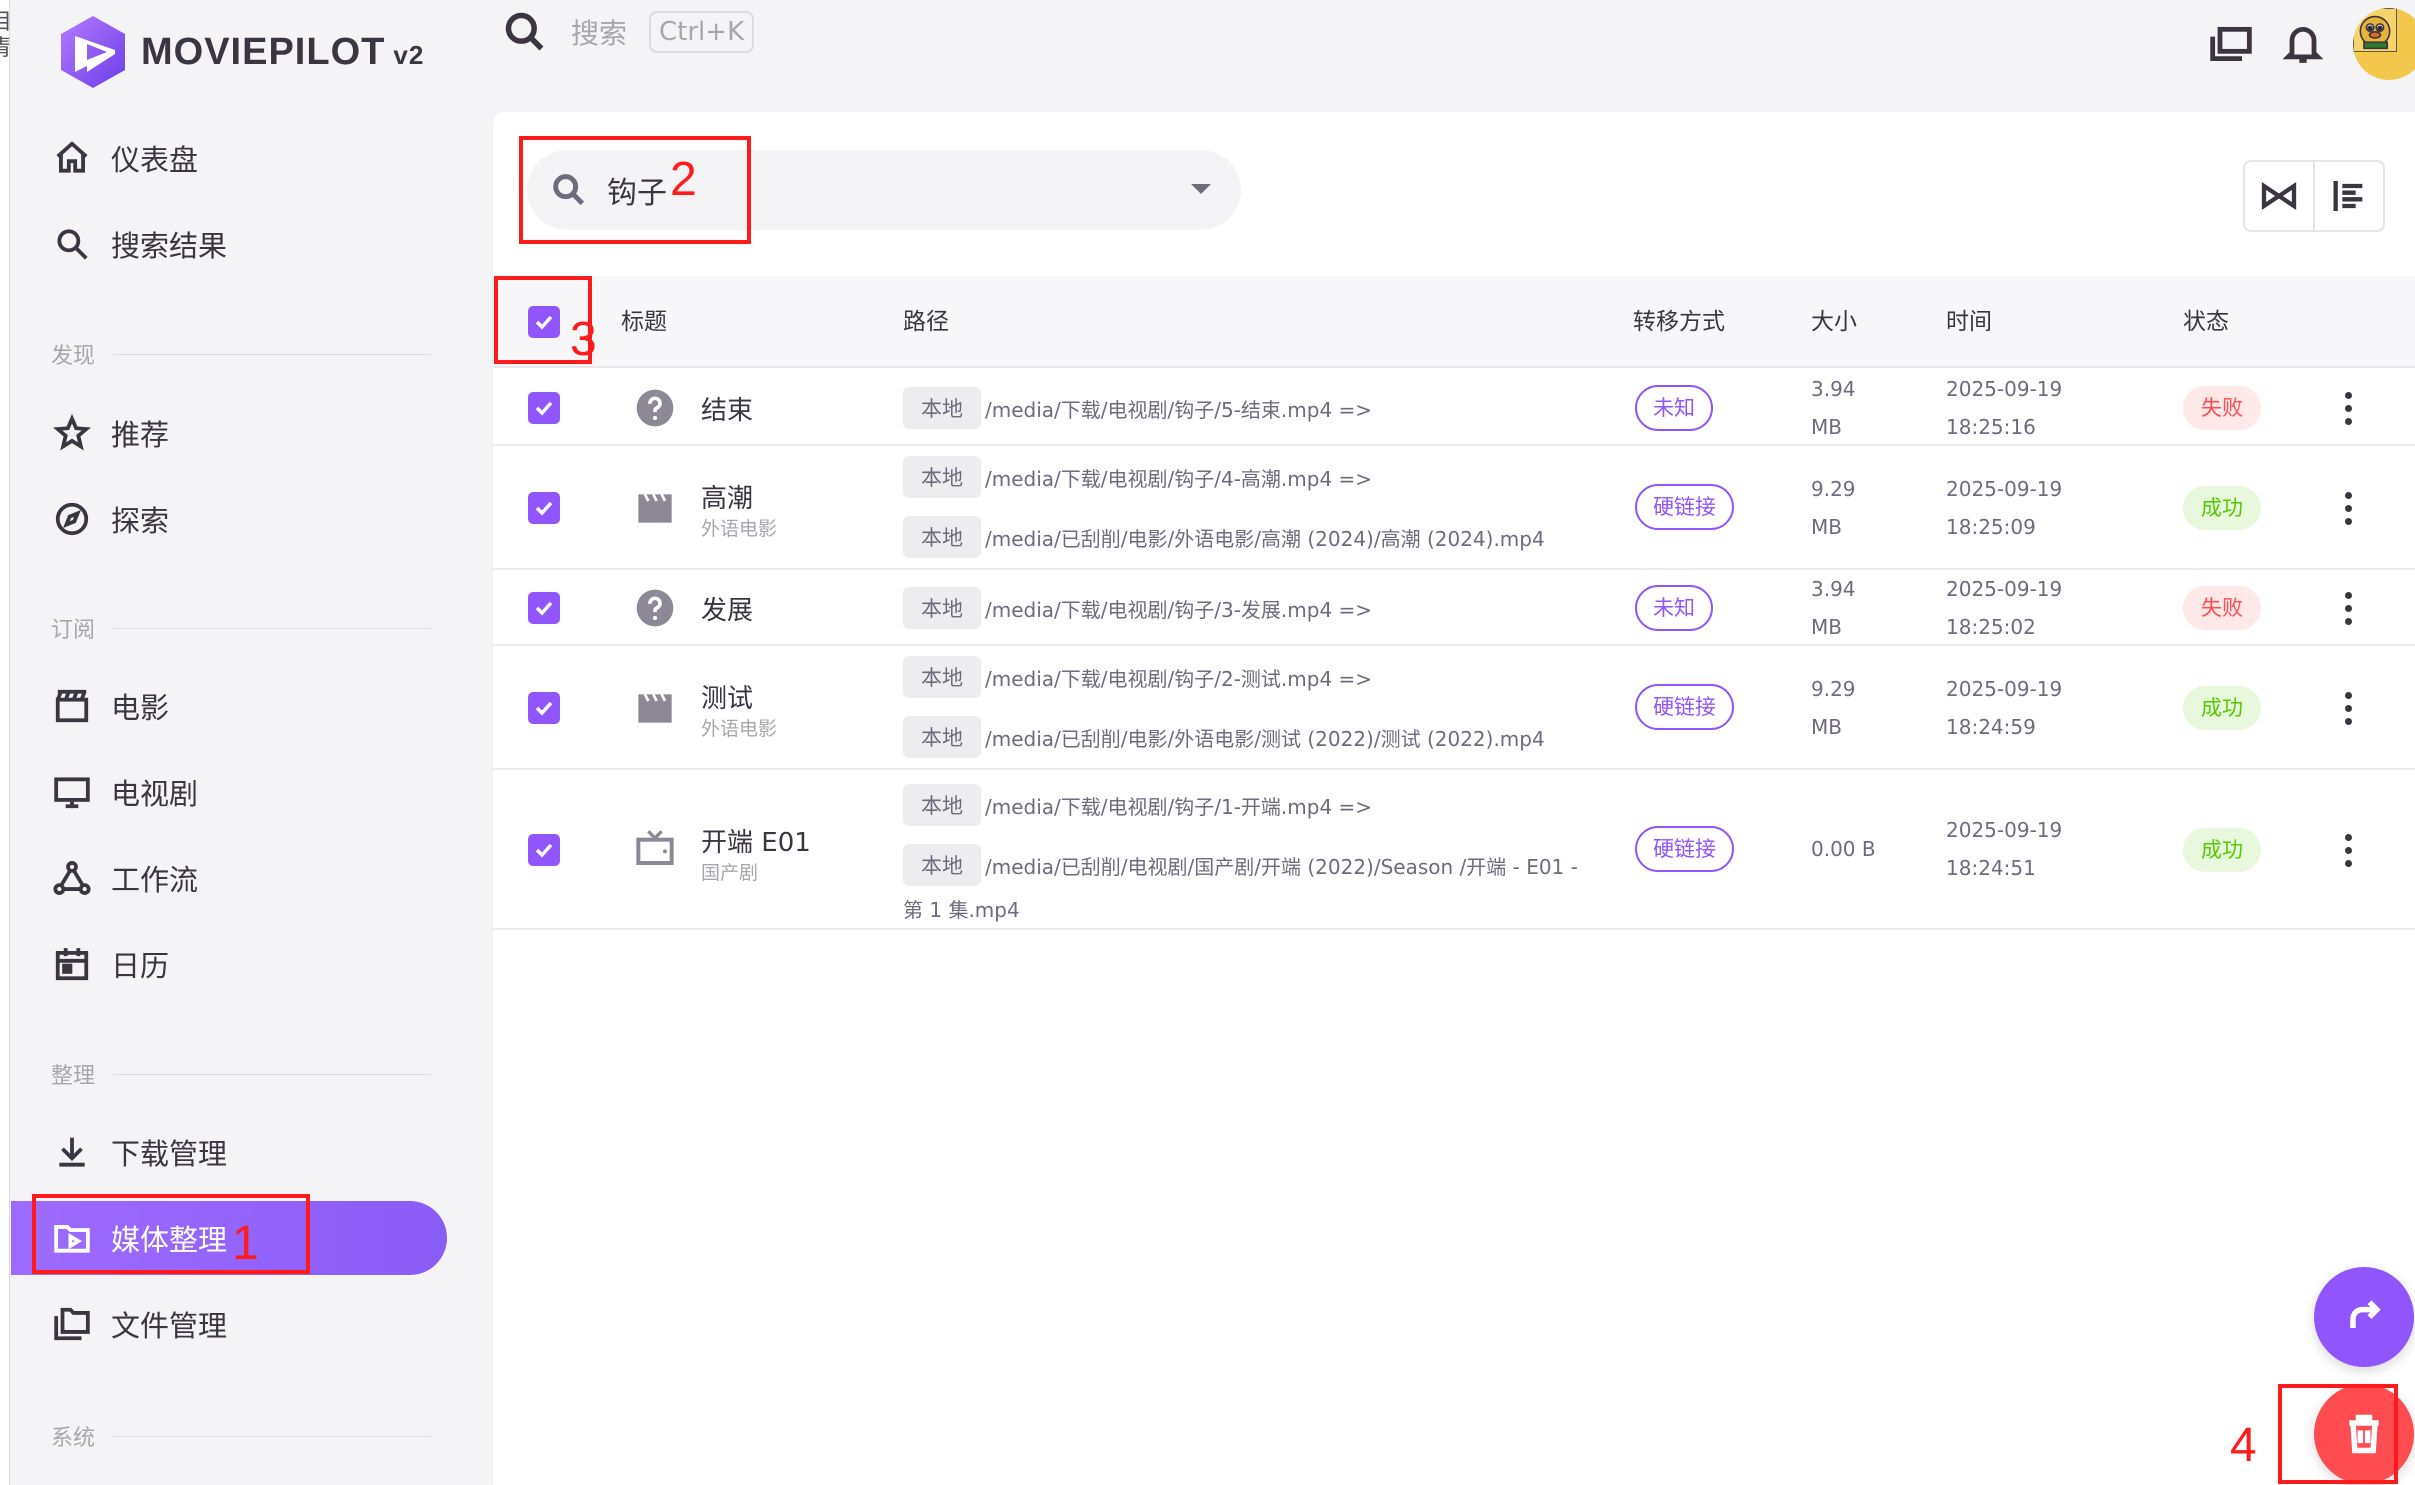 The image size is (2415, 1485). What do you see at coordinates (1179, 478) in the screenshot?
I see `path-text: /media/下载/电视剧/钩子/4-高潮.mp4 =>` at bounding box center [1179, 478].